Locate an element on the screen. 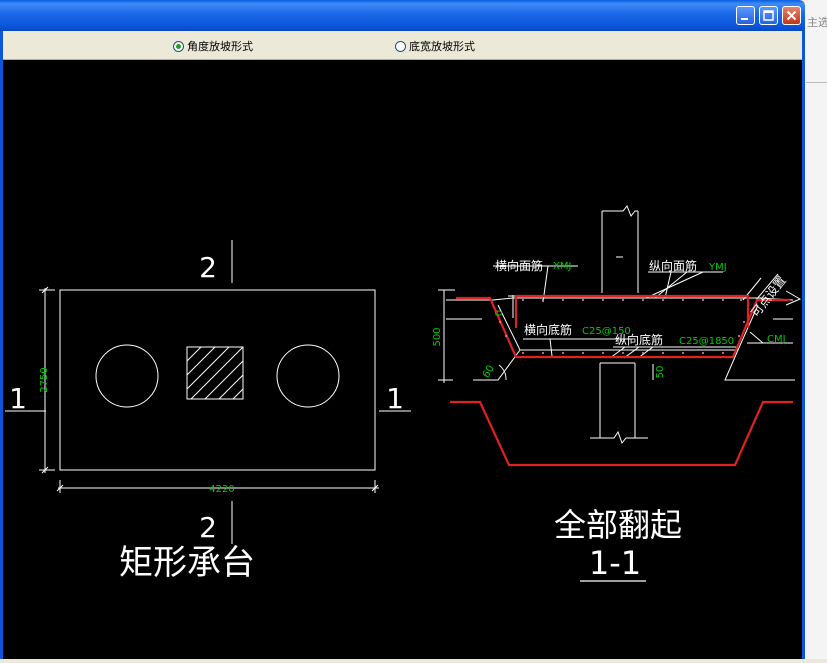  radio-angle-slope: 角度放坡形式 is located at coordinates (213, 46).